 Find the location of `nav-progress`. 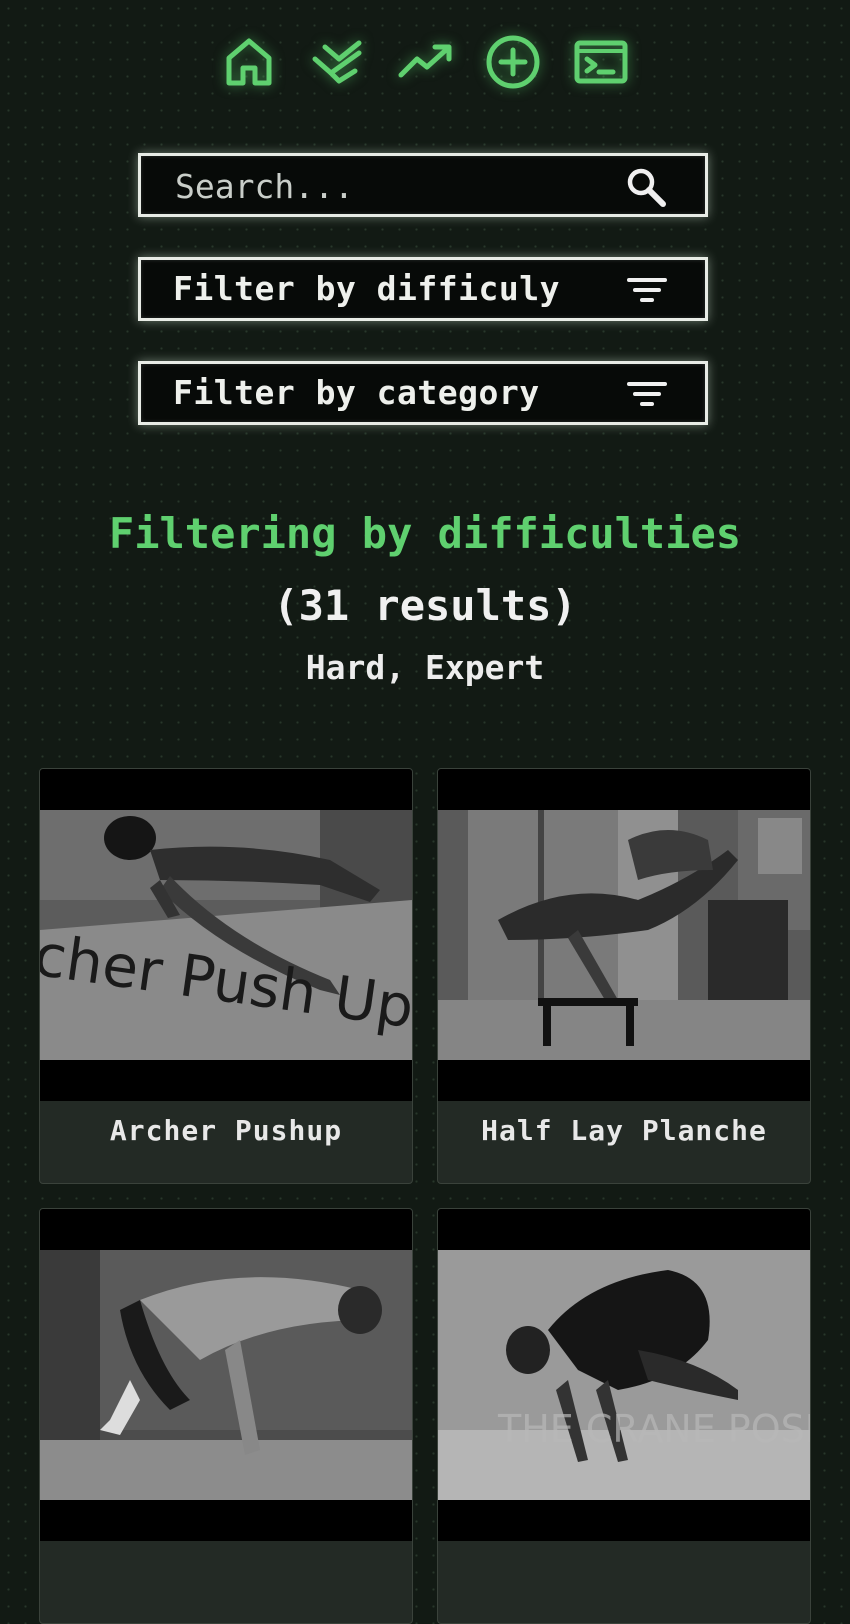

nav-progress is located at coordinates (425, 61).